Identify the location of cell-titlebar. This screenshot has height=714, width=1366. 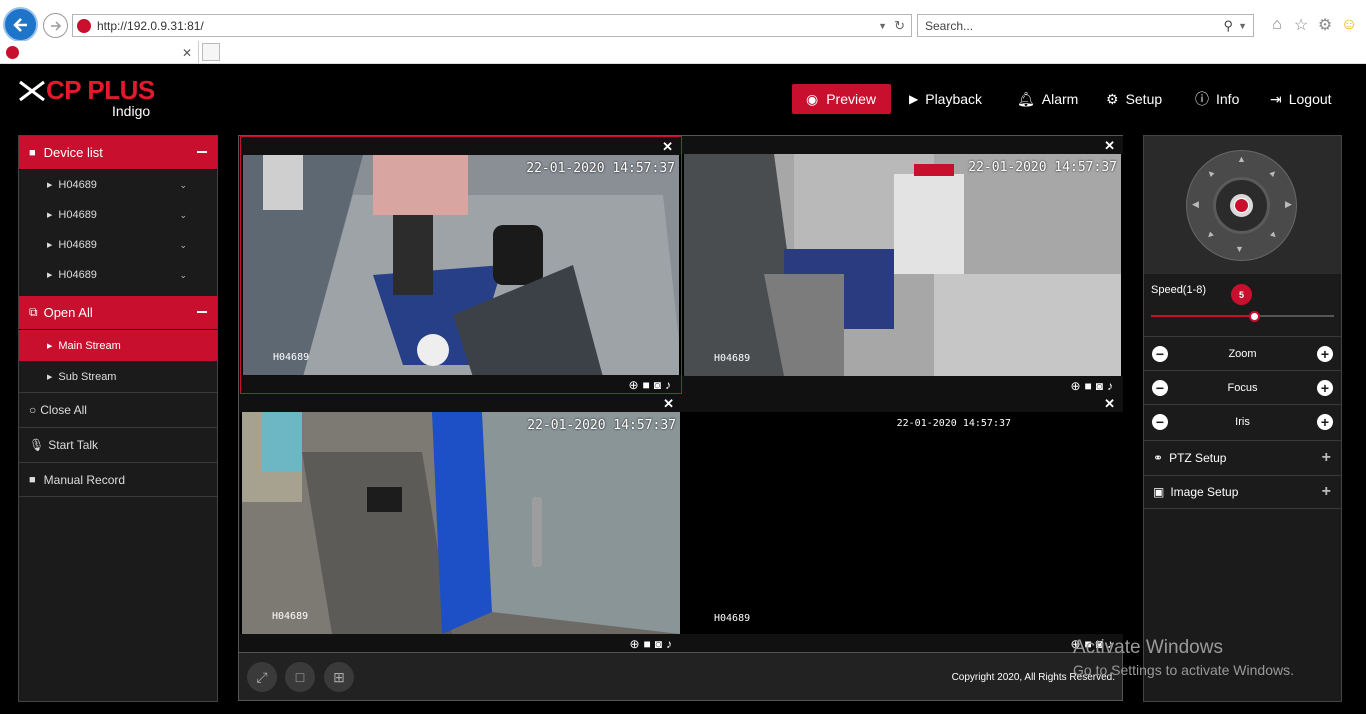
(461, 403).